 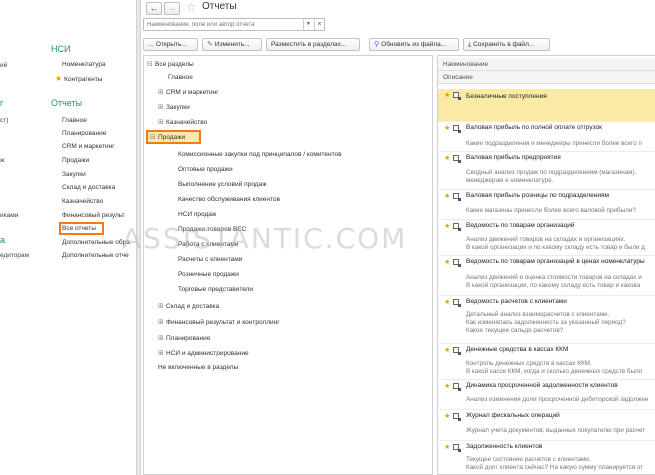 What do you see at coordinates (208, 274) in the screenshot?
I see `tree-item: Розничные продажи` at bounding box center [208, 274].